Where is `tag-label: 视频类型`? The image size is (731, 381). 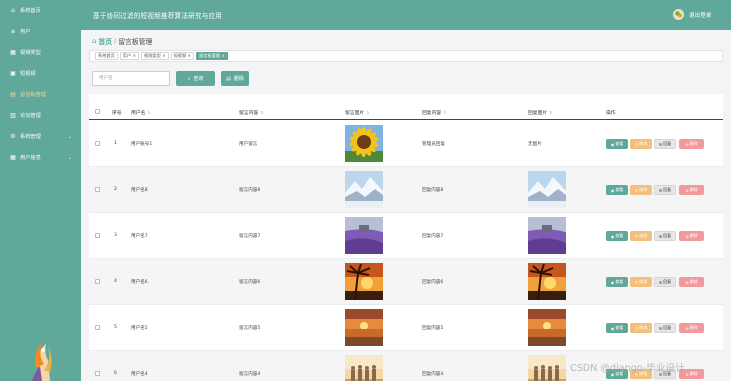 tag-label: 视频类型 is located at coordinates (152, 55).